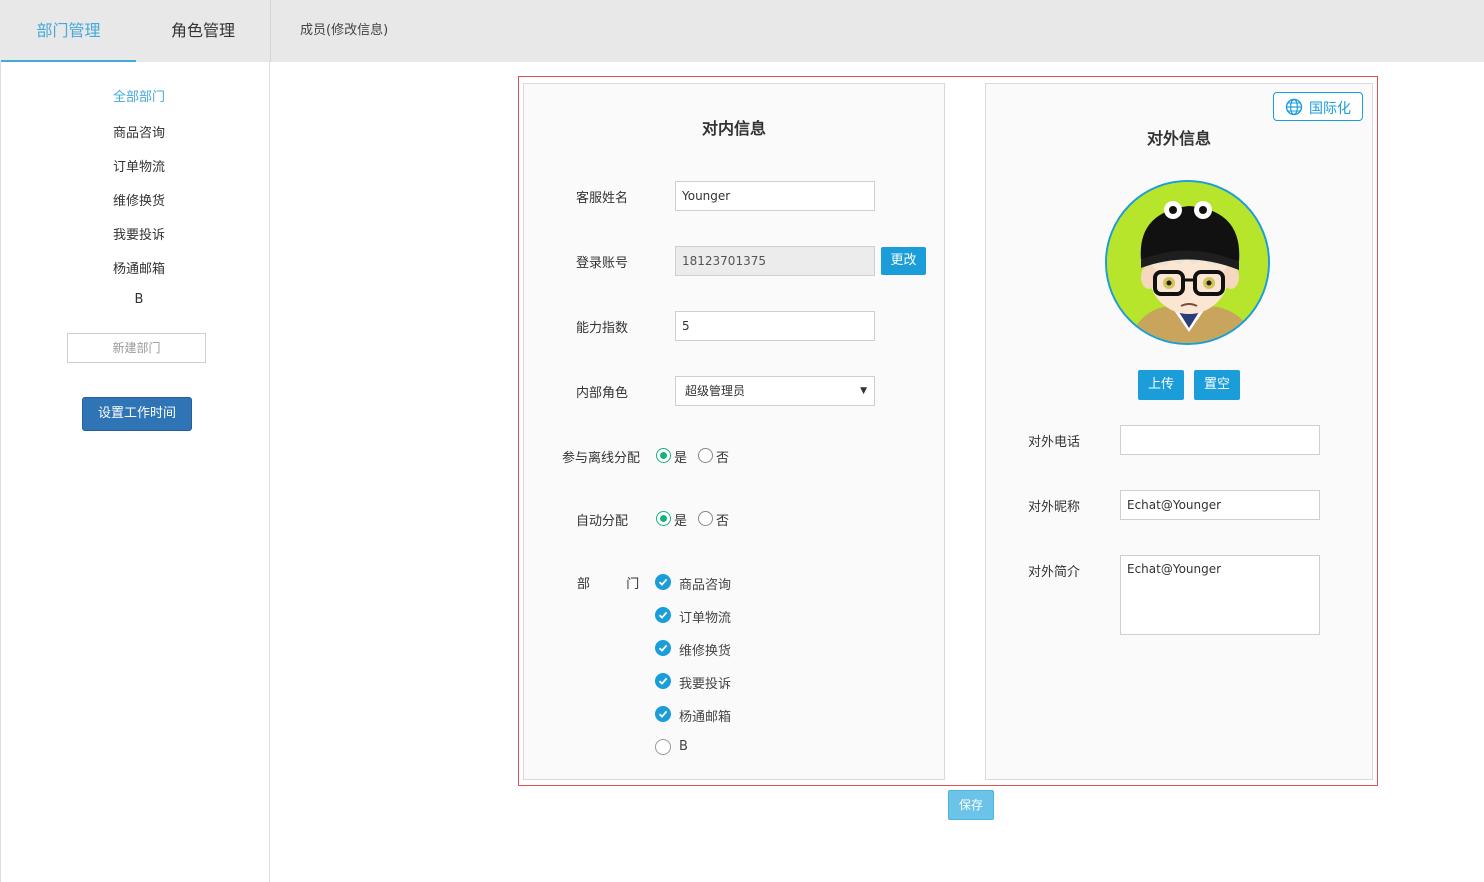  What do you see at coordinates (139, 131) in the screenshot?
I see `sidebar-item-department: 商品咨询` at bounding box center [139, 131].